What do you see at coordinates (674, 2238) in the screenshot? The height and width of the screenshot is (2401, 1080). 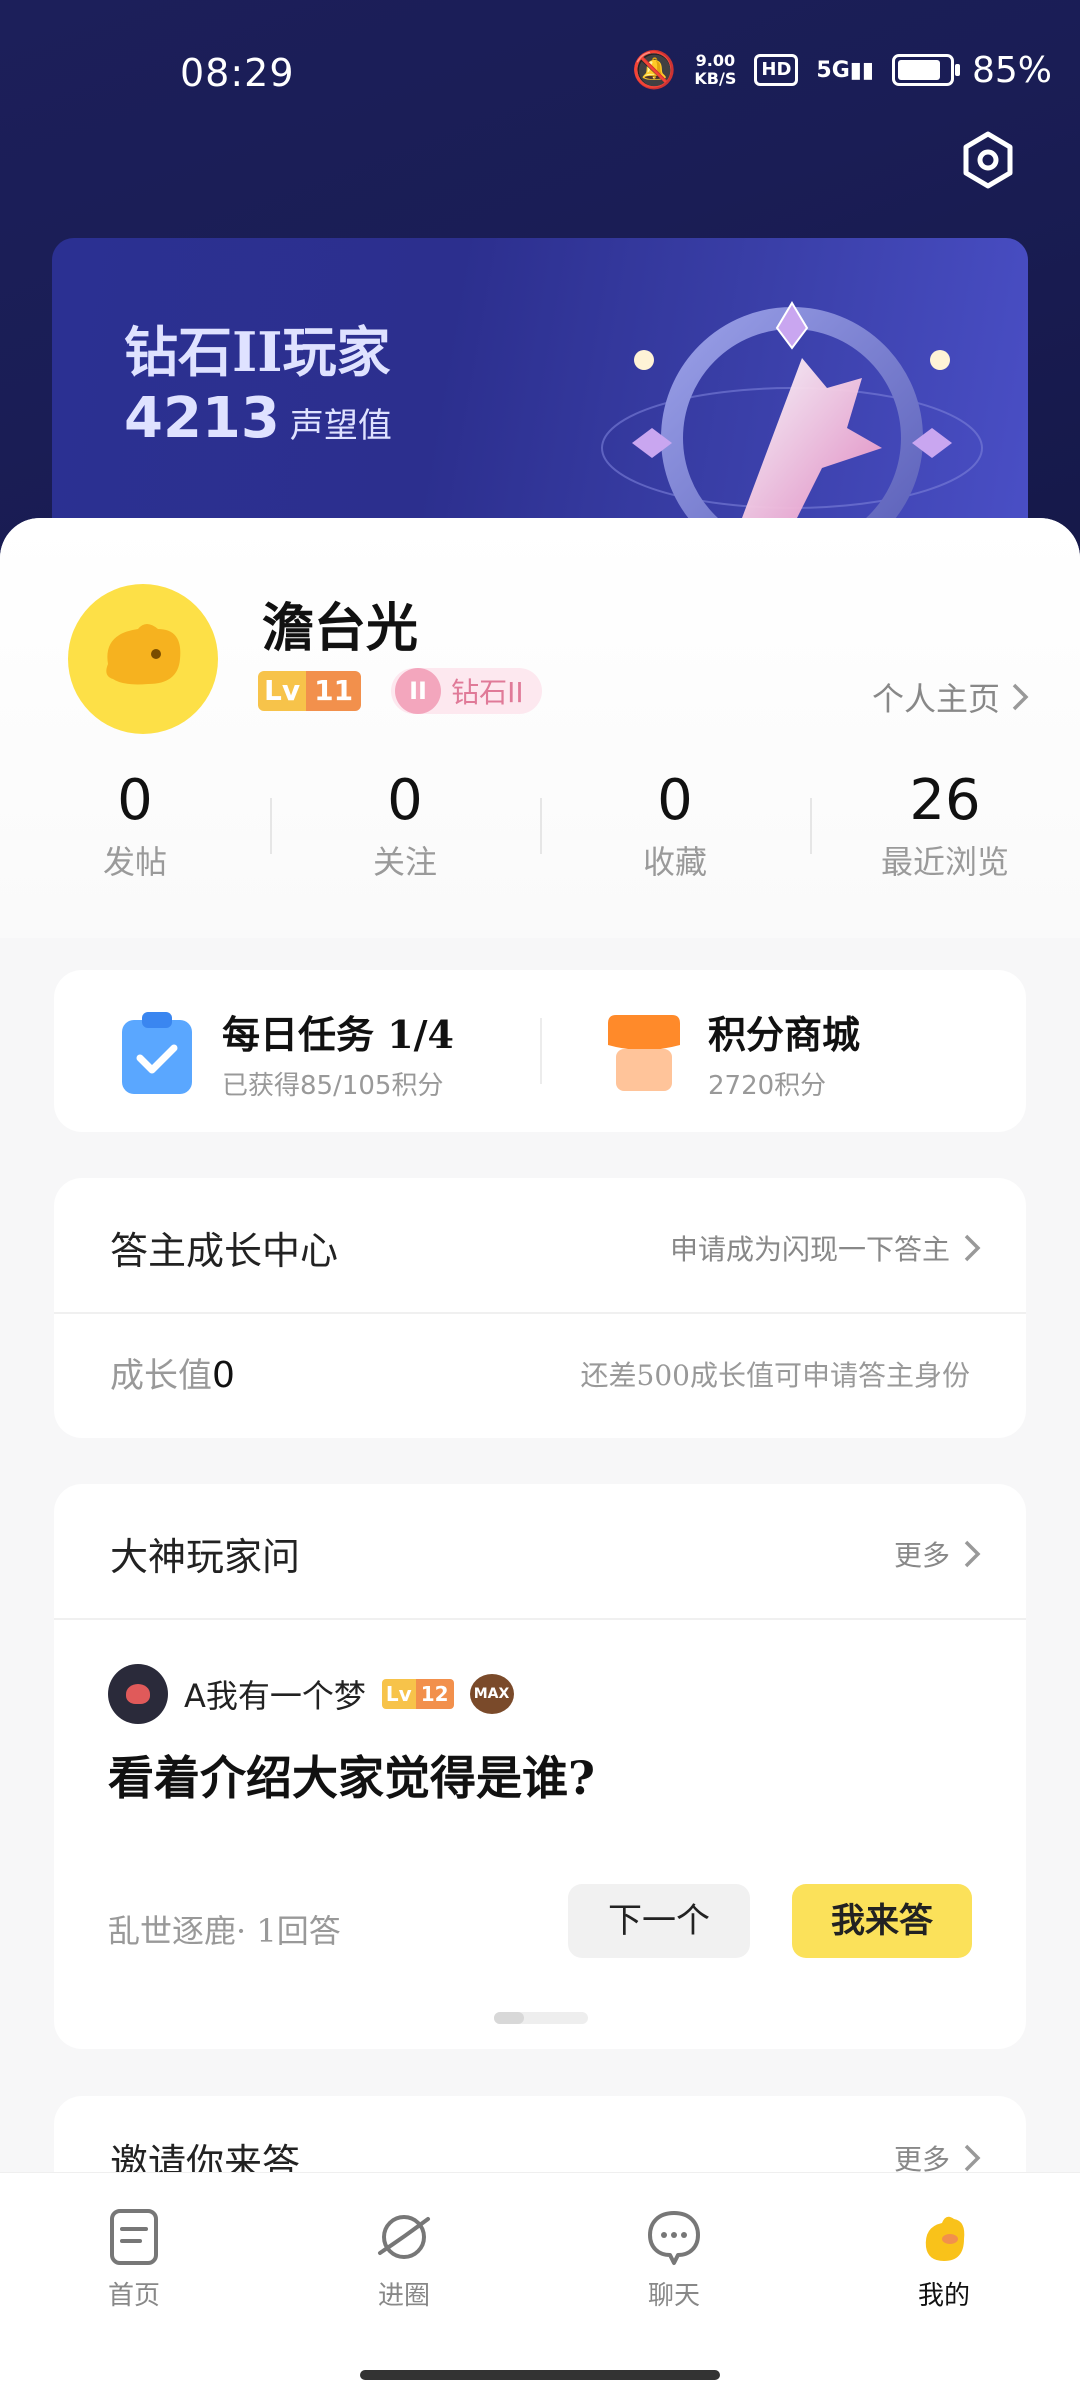 I see `chat-bubble-icon` at bounding box center [674, 2238].